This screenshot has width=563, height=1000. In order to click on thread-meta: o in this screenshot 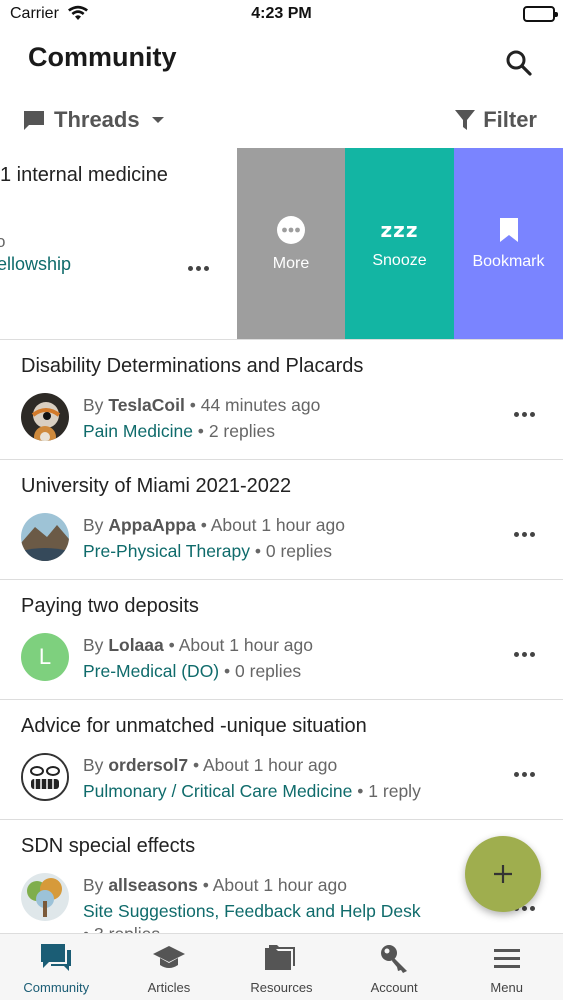, I will do `click(2, 242)`.